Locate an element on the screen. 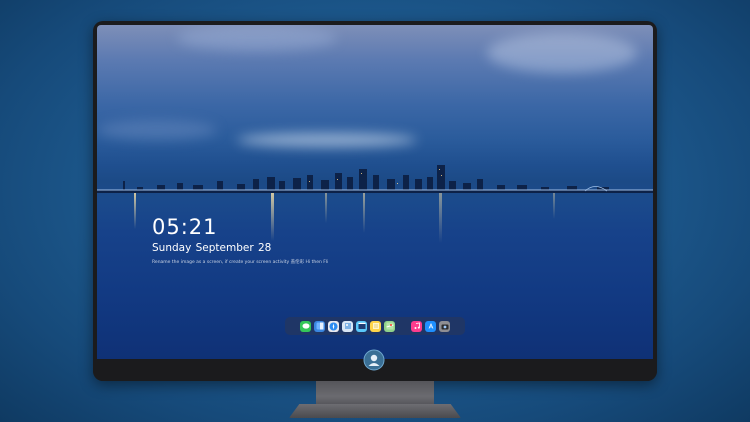  dock is located at coordinates (375, 326).